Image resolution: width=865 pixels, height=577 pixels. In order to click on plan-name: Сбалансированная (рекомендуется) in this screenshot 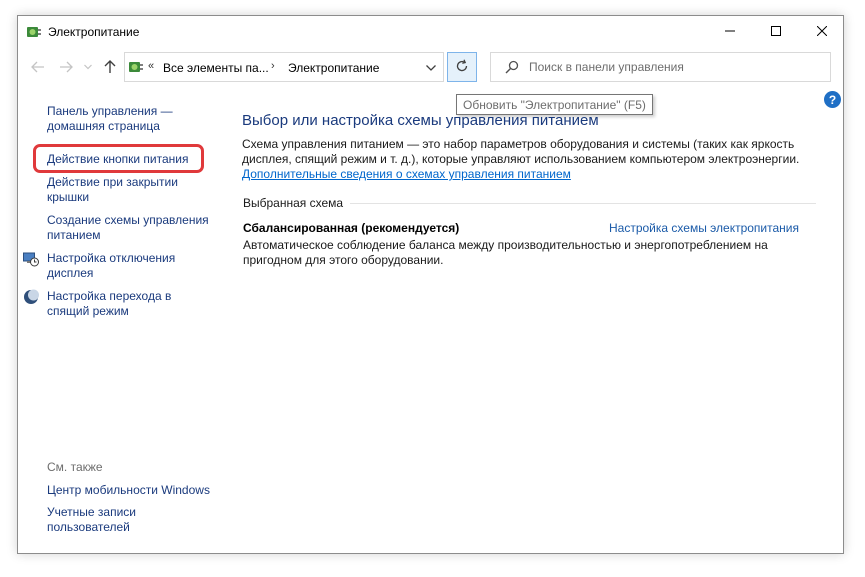, I will do `click(351, 228)`.